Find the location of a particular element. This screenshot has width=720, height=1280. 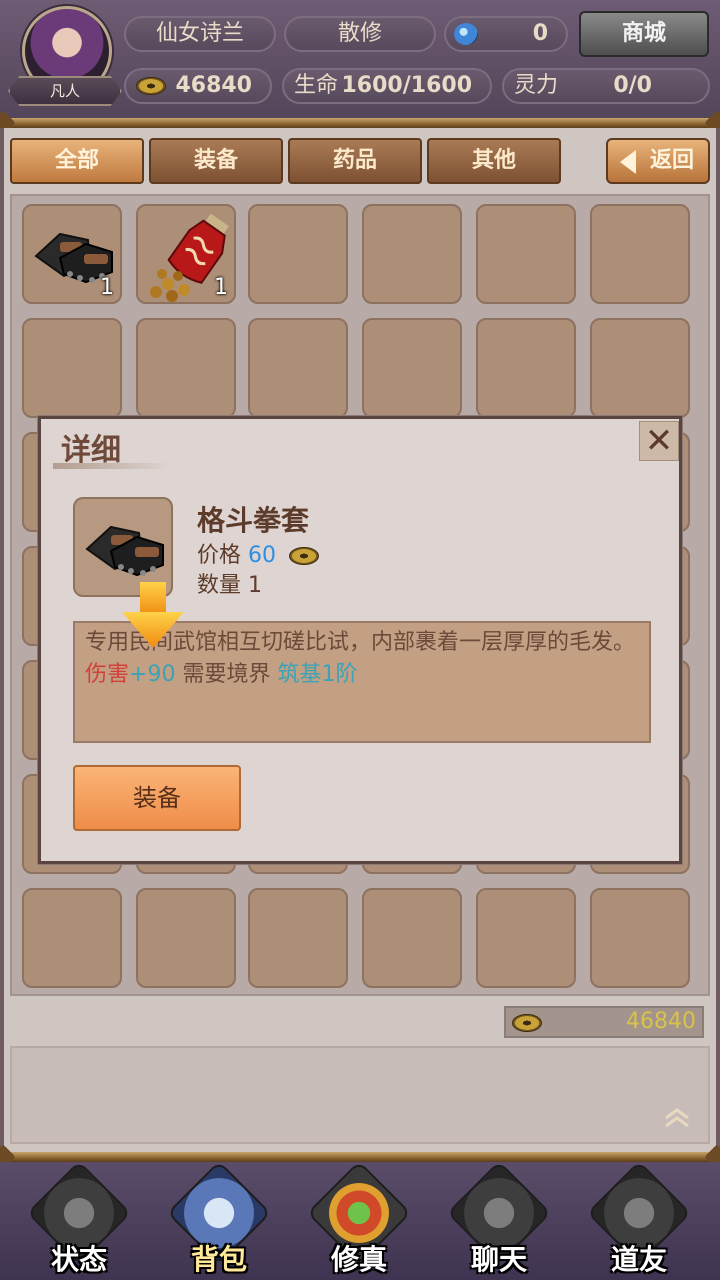

gem-pill: 0 is located at coordinates (506, 34).